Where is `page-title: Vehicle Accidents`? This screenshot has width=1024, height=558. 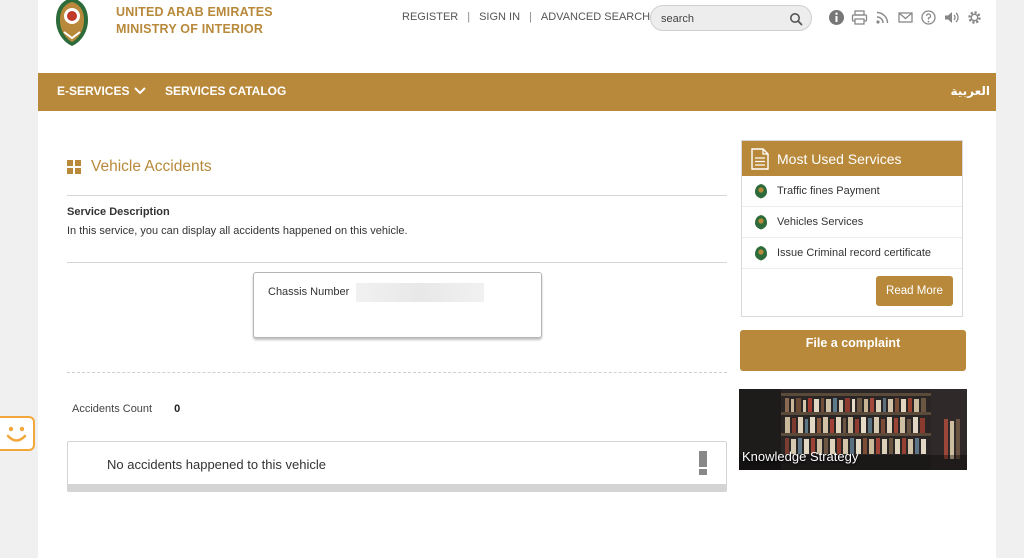
page-title: Vehicle Accidents is located at coordinates (151, 166).